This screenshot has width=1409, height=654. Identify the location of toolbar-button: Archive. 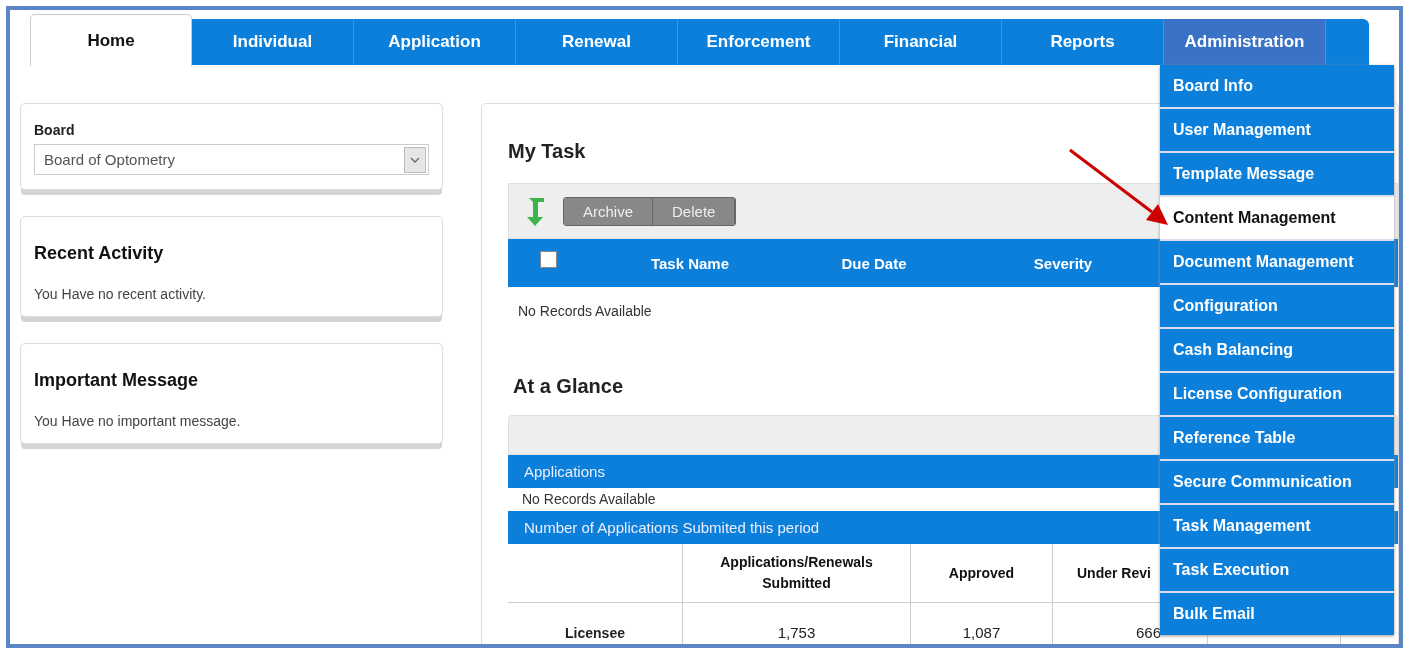
(609, 211).